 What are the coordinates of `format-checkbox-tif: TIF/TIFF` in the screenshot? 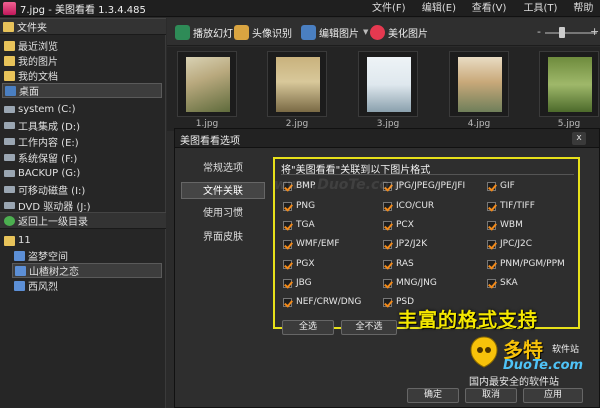 It's located at (511, 206).